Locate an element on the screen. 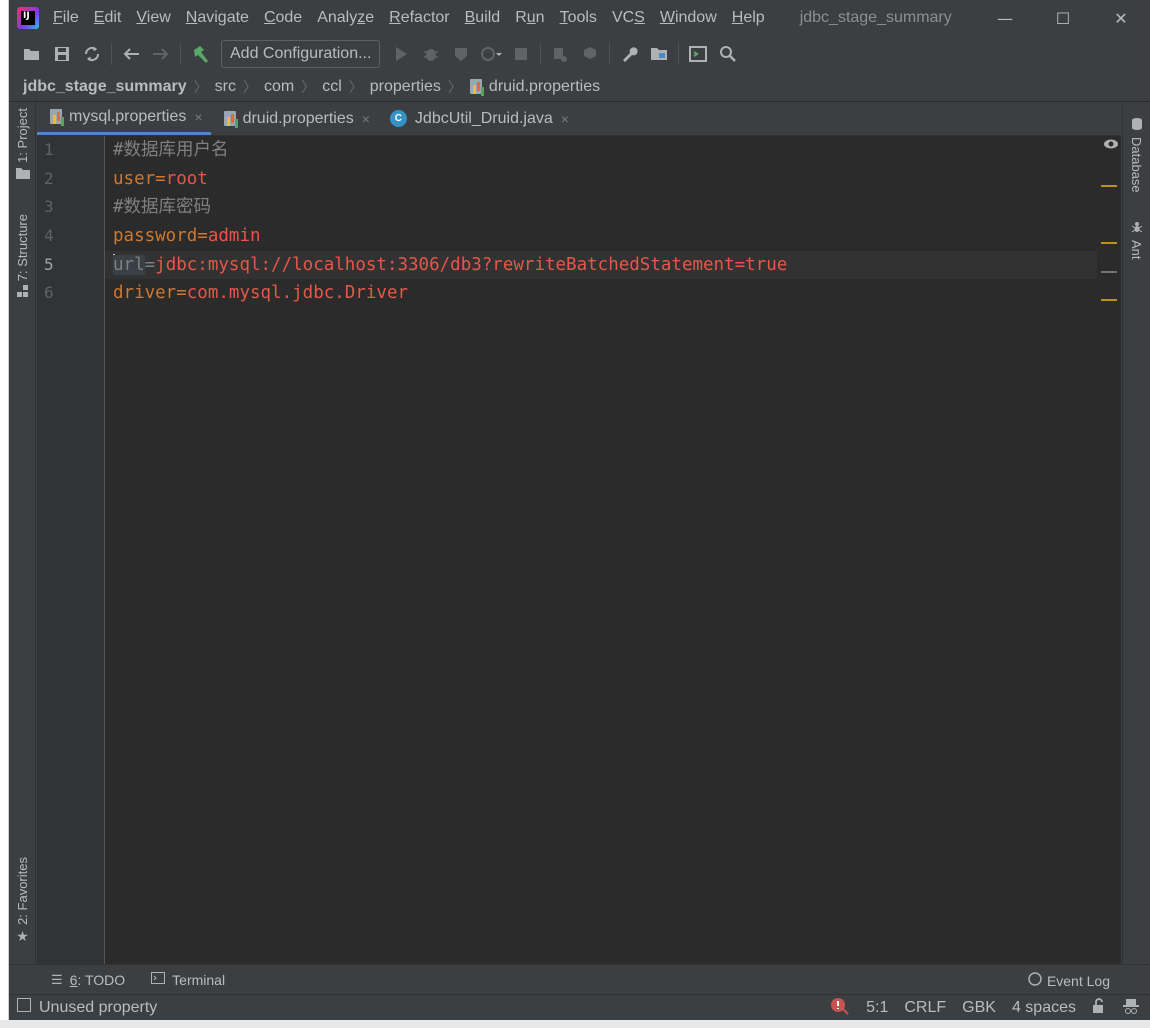 This screenshot has height=1028, width=1150. code-line: password=admin is located at coordinates (601, 236).